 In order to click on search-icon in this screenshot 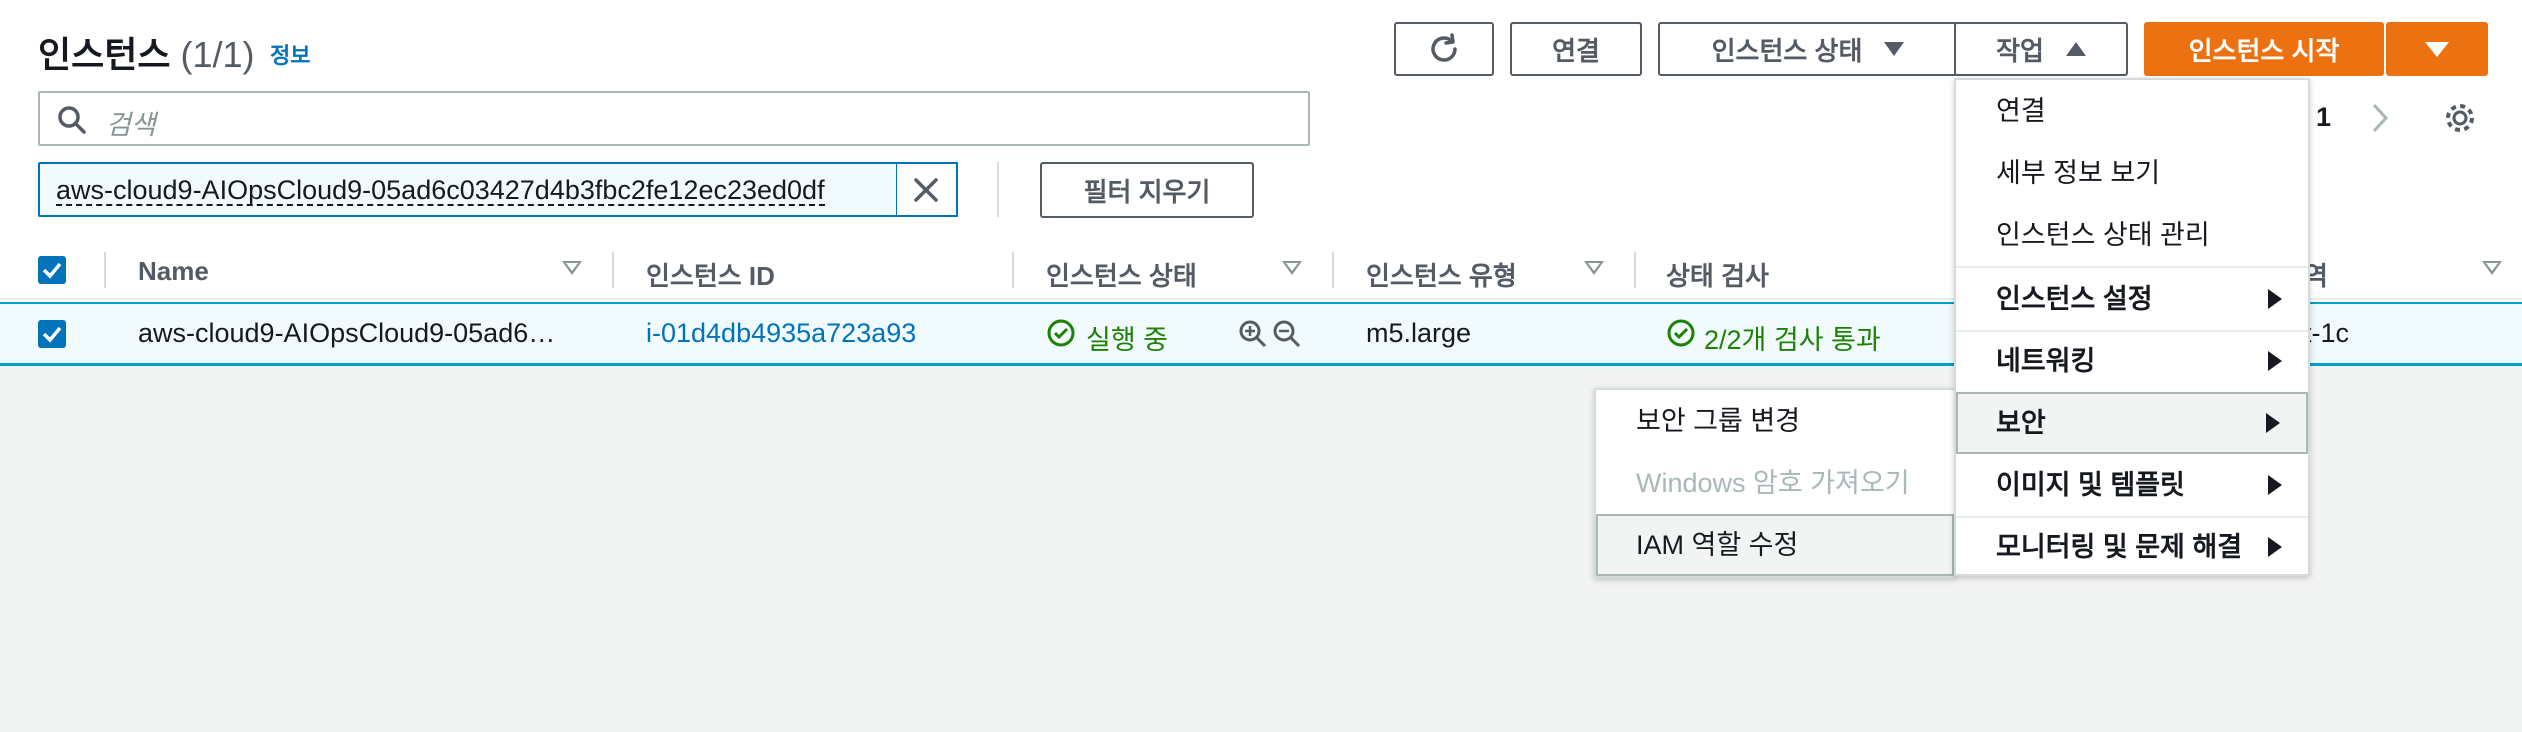, I will do `click(72, 120)`.